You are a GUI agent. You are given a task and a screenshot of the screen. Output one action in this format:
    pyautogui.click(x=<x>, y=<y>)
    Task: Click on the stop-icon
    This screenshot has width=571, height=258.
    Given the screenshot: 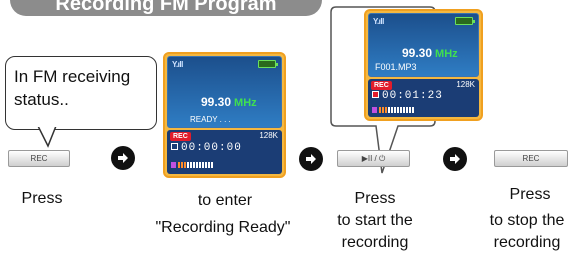 What is the action you would take?
    pyautogui.click(x=174, y=146)
    